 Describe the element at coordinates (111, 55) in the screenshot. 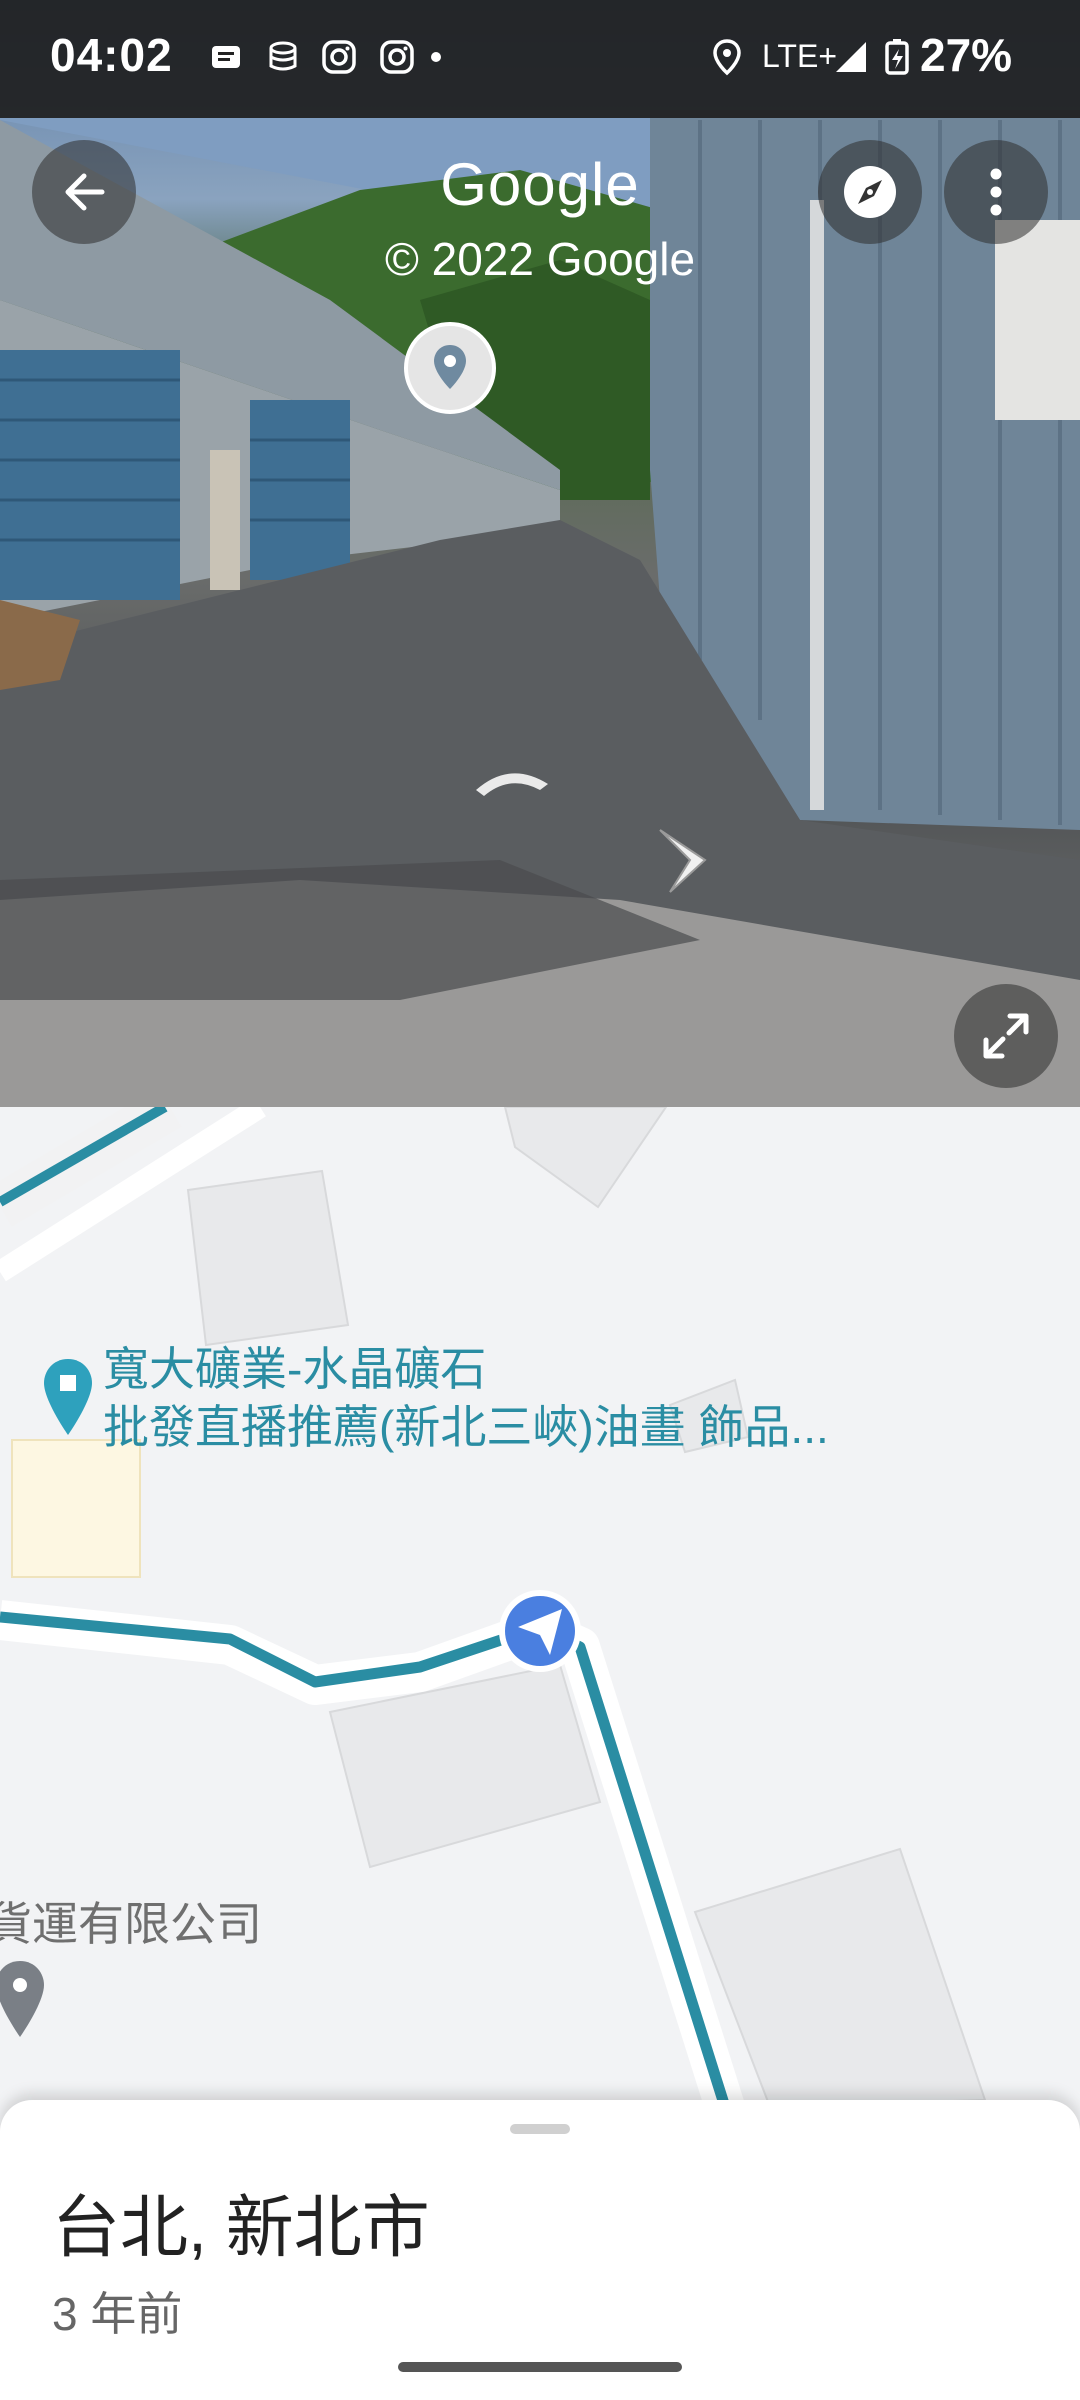

I see `status-time: 04:02` at that location.